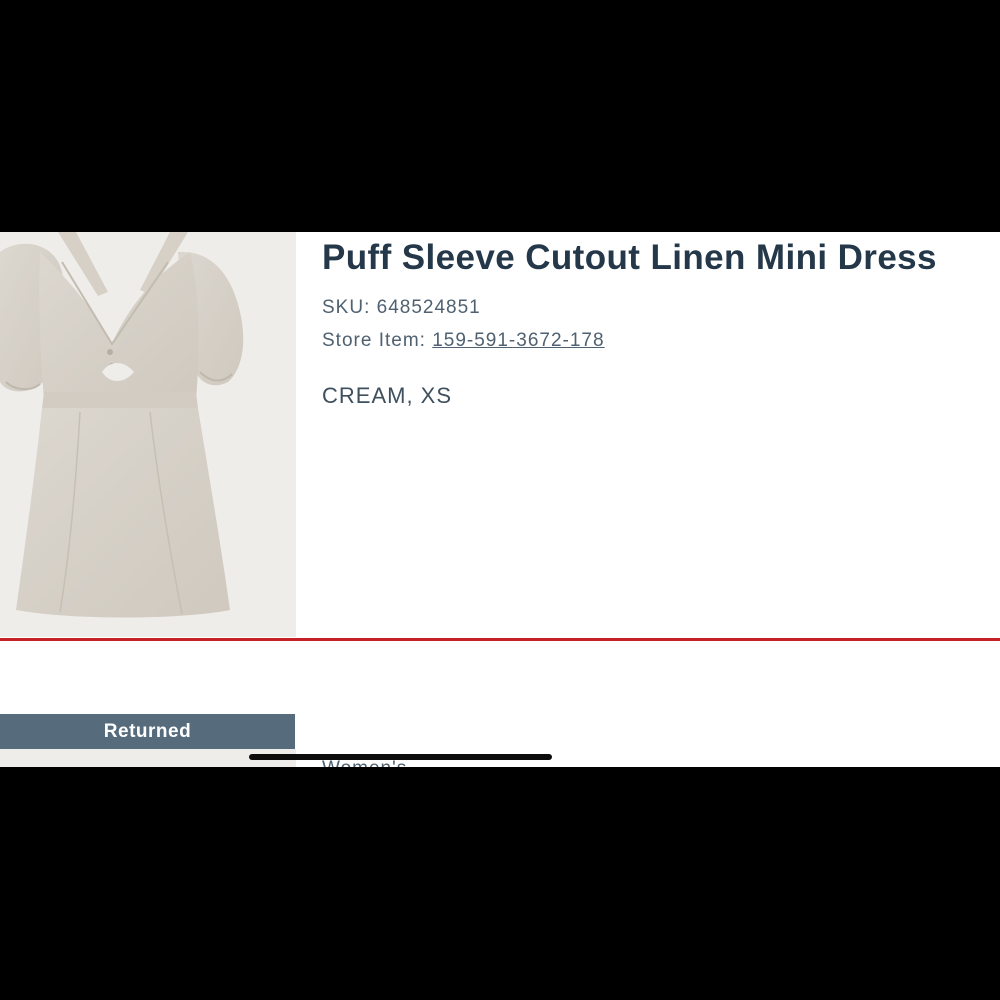  I want to click on dress-photo-icon, so click(148, 434).